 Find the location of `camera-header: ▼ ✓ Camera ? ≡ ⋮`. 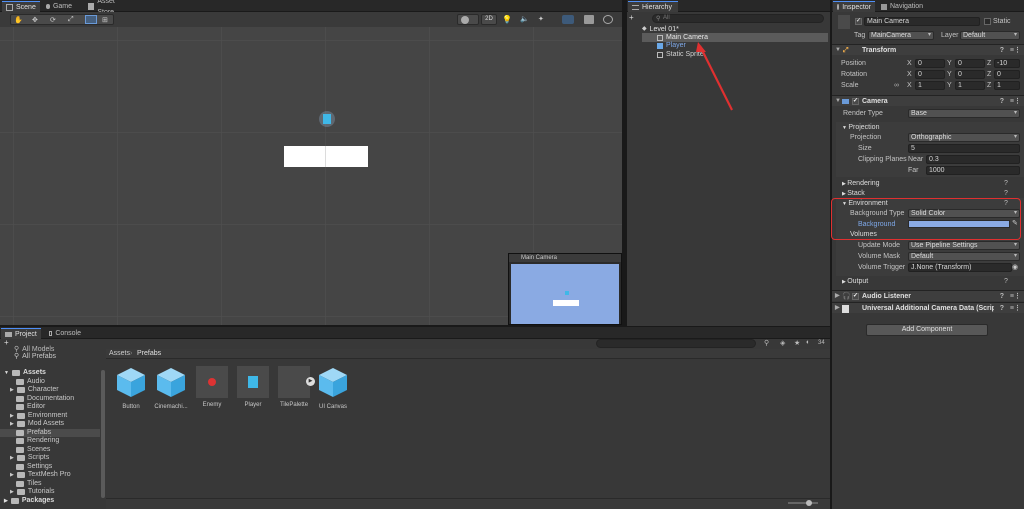

camera-header: ▼ ✓ Camera ? ≡ ⋮ is located at coordinates (928, 100).